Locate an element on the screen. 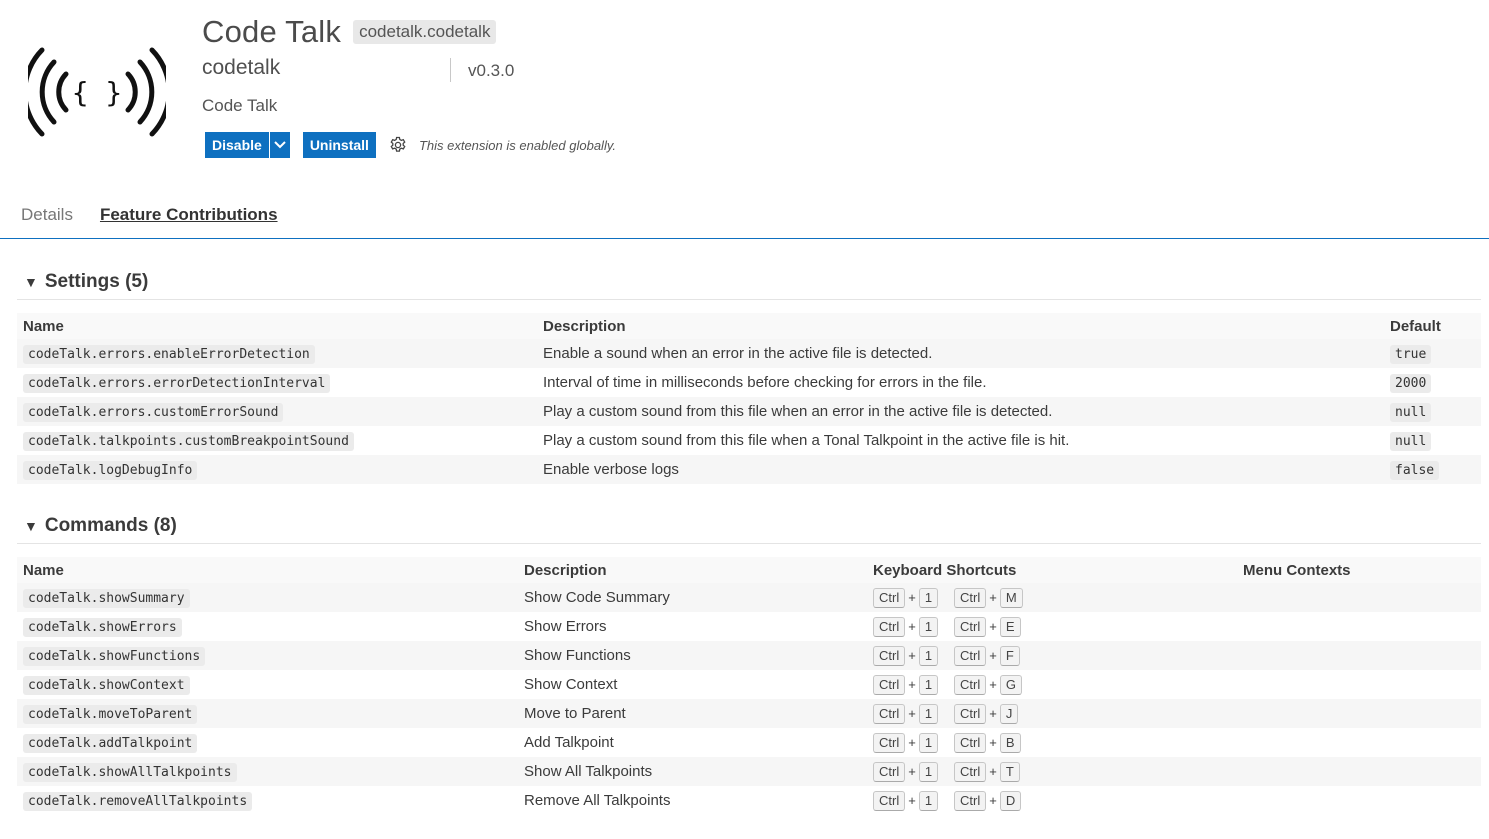 The image size is (1489, 839). commands-section-header: ▼ Commands (8) is located at coordinates (100, 526).